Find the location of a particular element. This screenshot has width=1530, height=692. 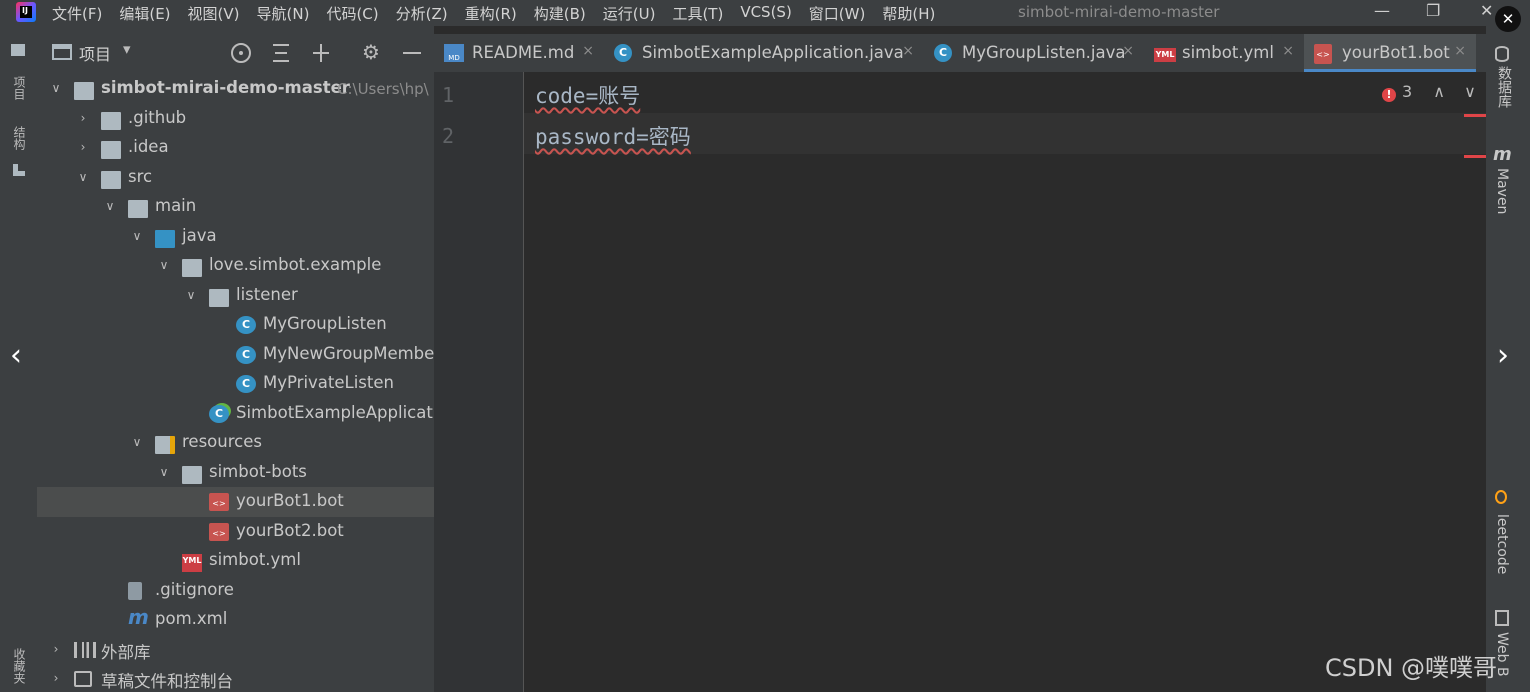

tree-row: C MyPrivateListen is located at coordinates (235, 384).